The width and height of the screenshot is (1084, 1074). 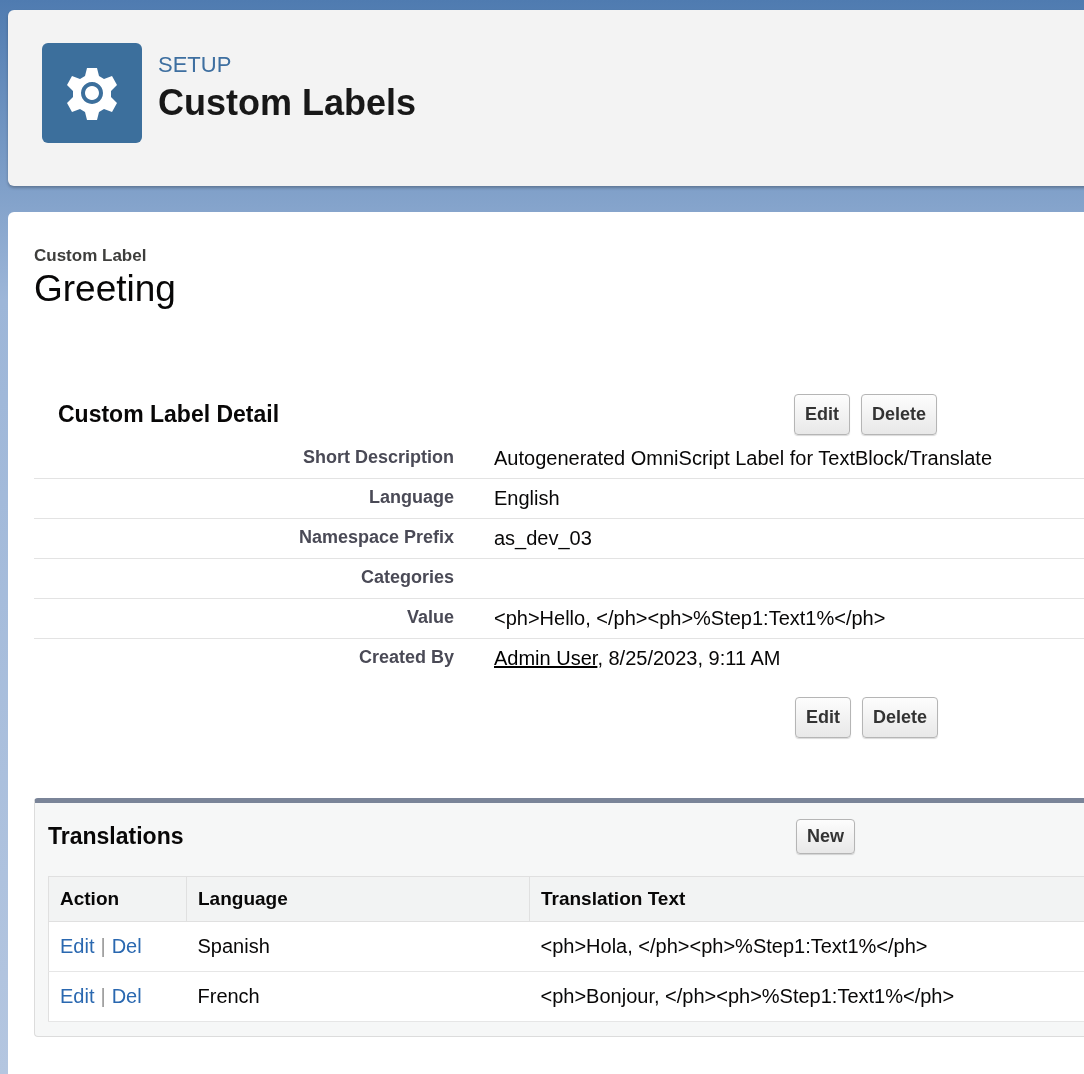 I want to click on field-label: Short Description, so click(x=378, y=457).